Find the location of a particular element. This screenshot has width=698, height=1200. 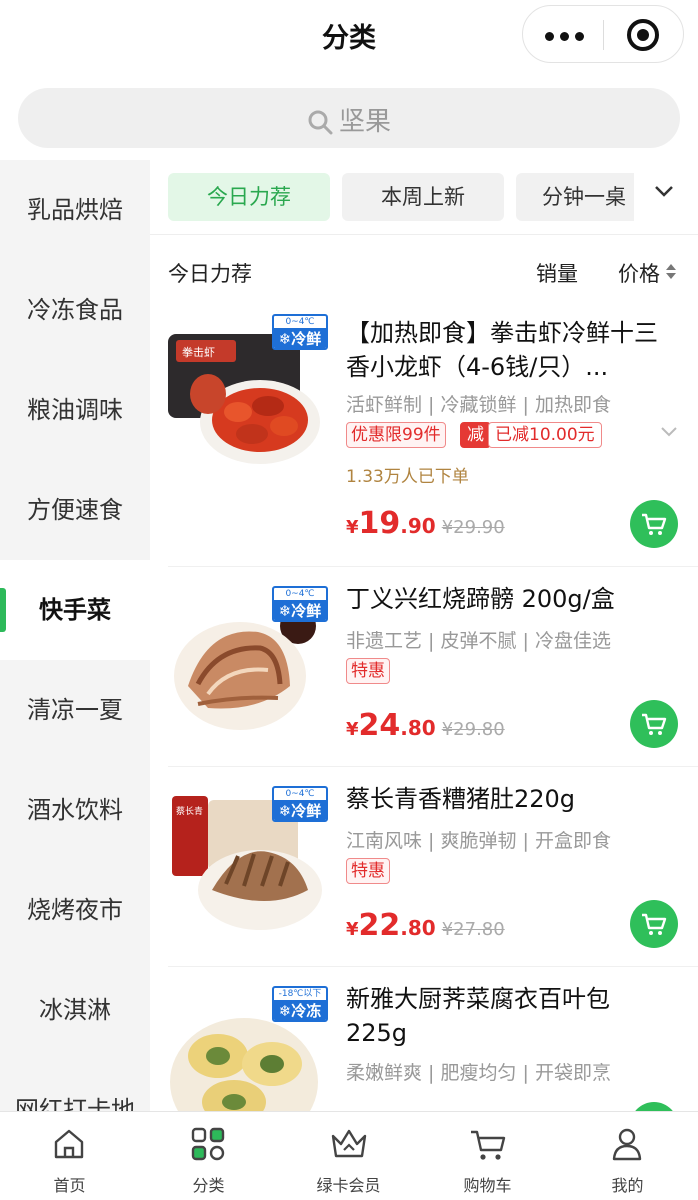

nav-label: 绿卡会员 is located at coordinates (348, 1185).